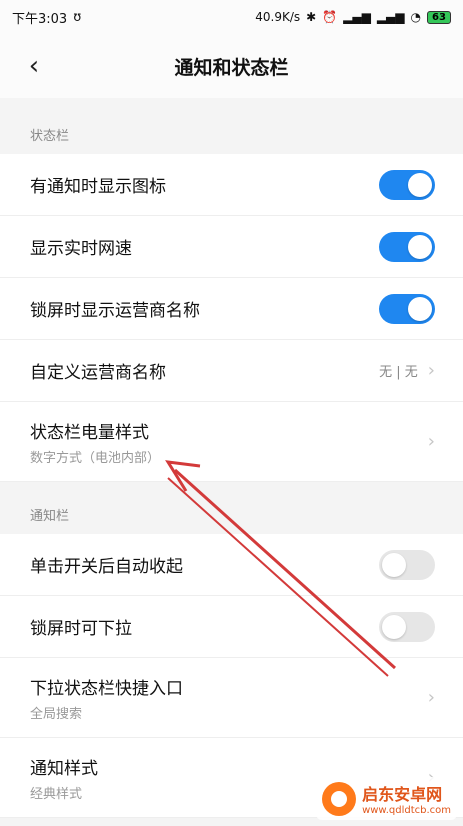  Describe the element at coordinates (231, 509) in the screenshot. I see `section-header-notifications: 通知栏` at that location.